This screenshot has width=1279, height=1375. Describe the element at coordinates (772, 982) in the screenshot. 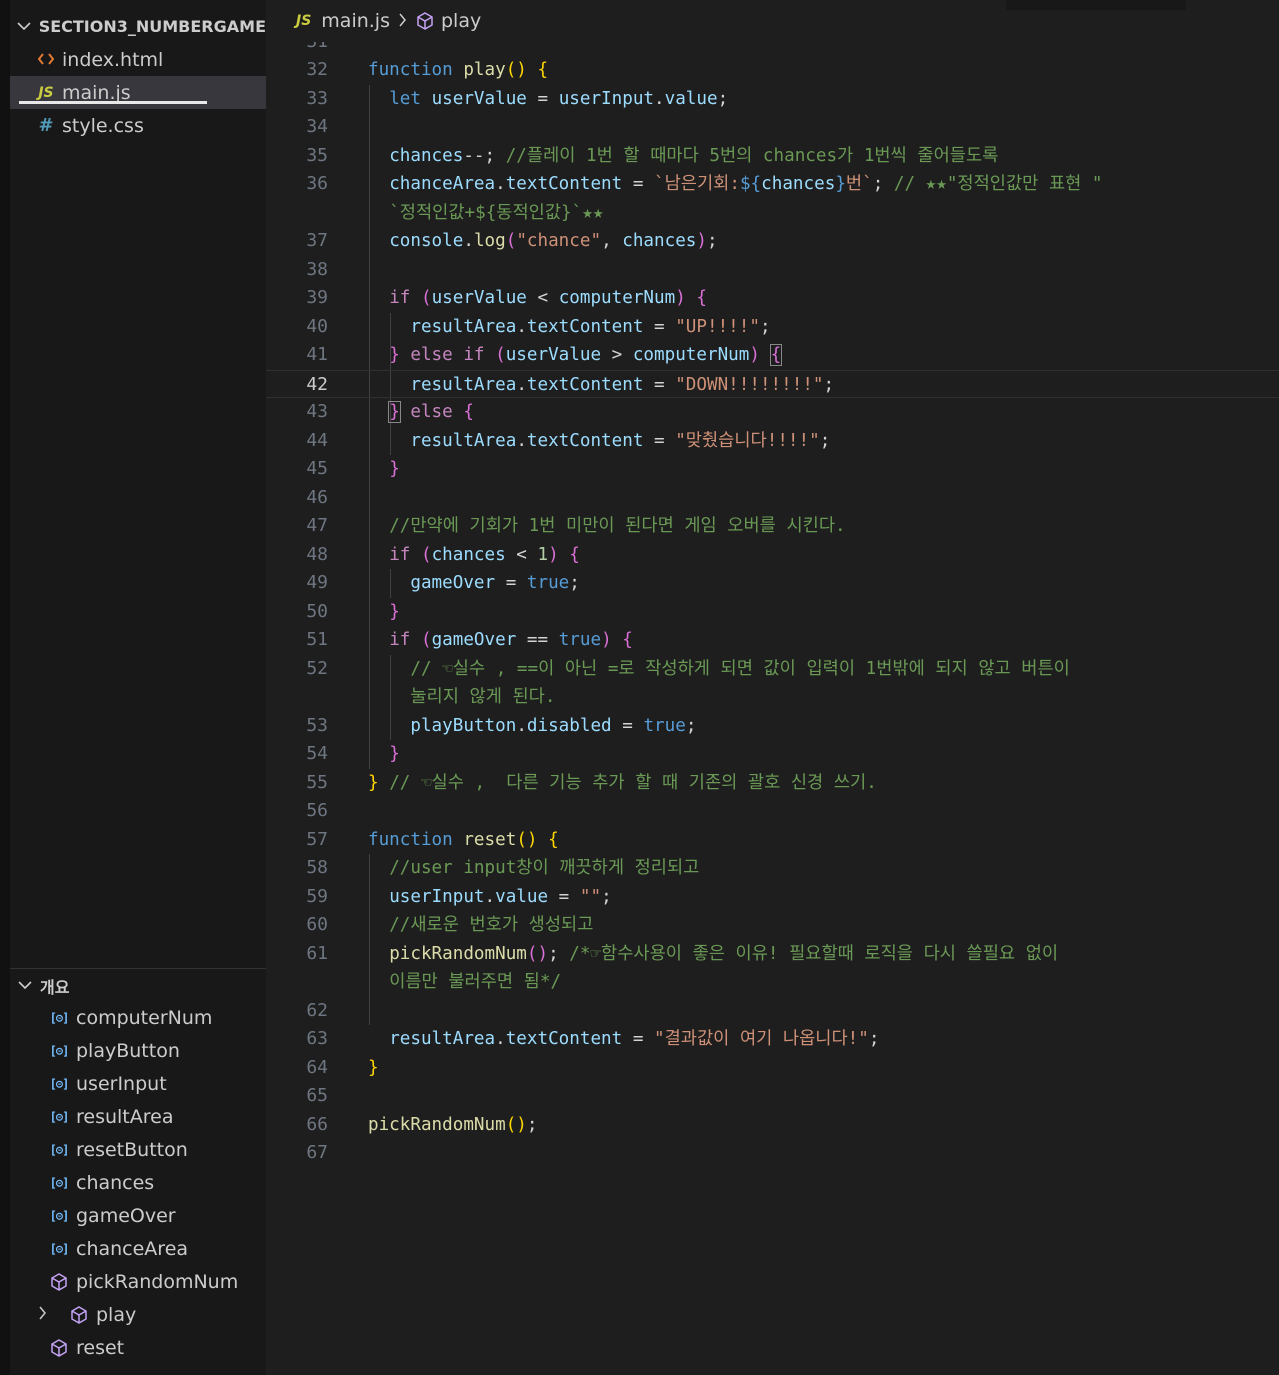

I see `code-line: 이름만 불러주면 됨*/` at that location.